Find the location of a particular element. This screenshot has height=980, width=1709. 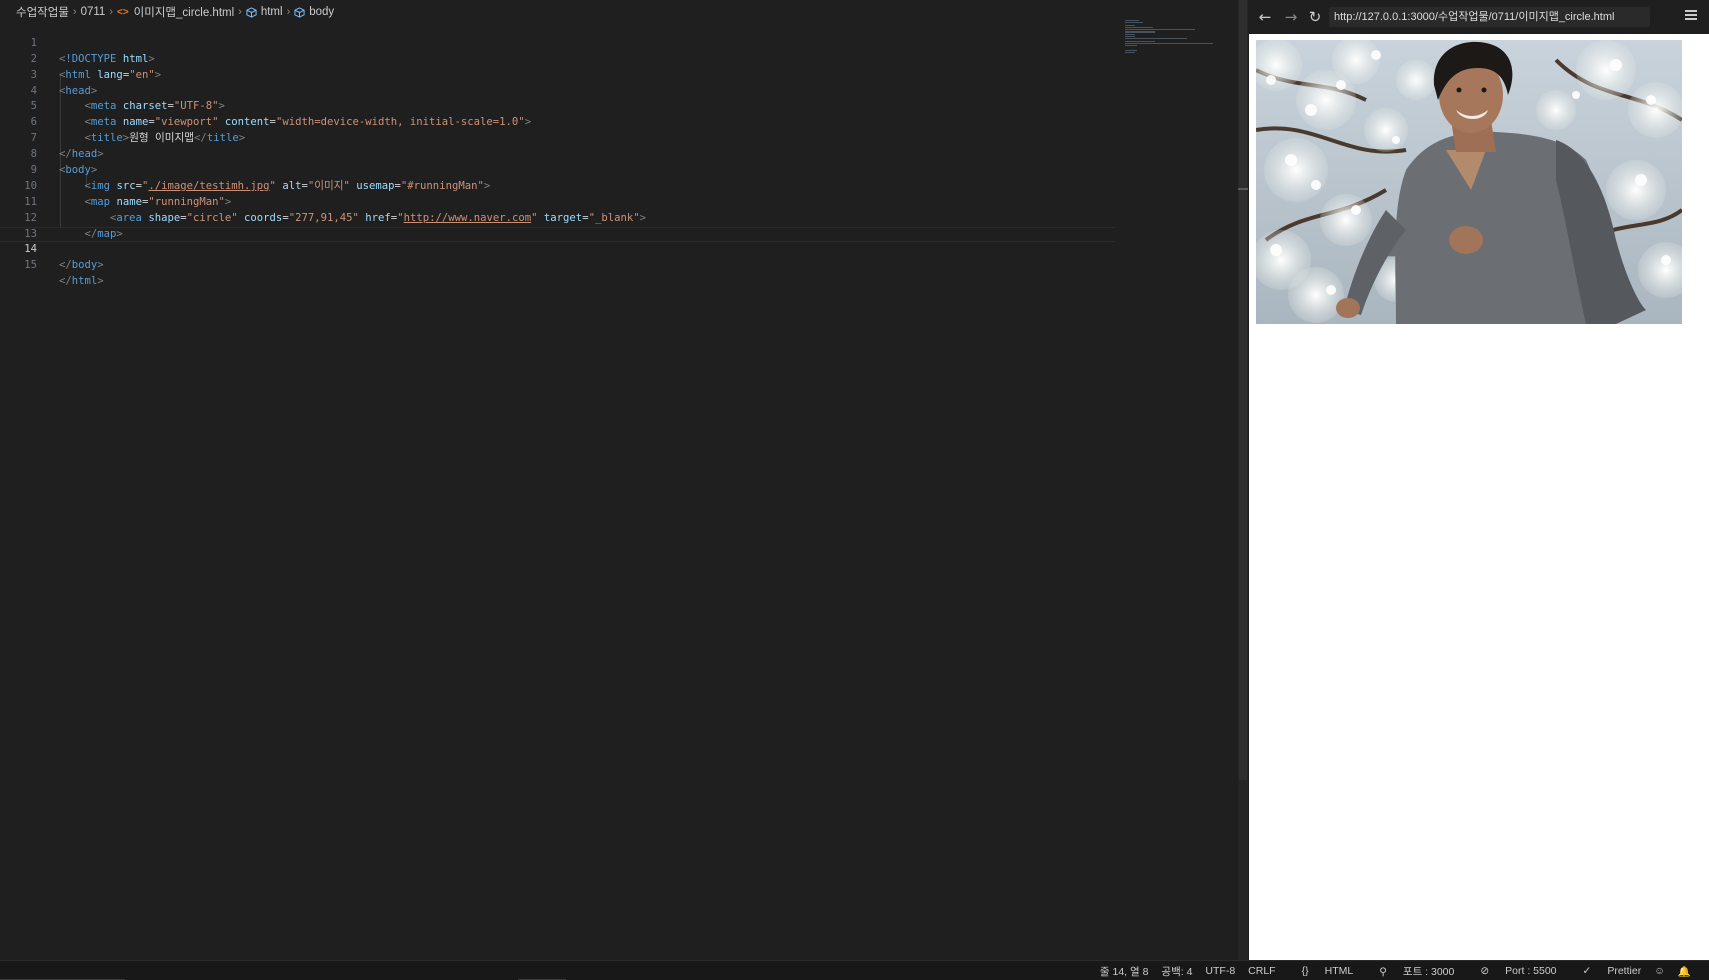

editor-scrollbar is located at coordinates (1243, 480).